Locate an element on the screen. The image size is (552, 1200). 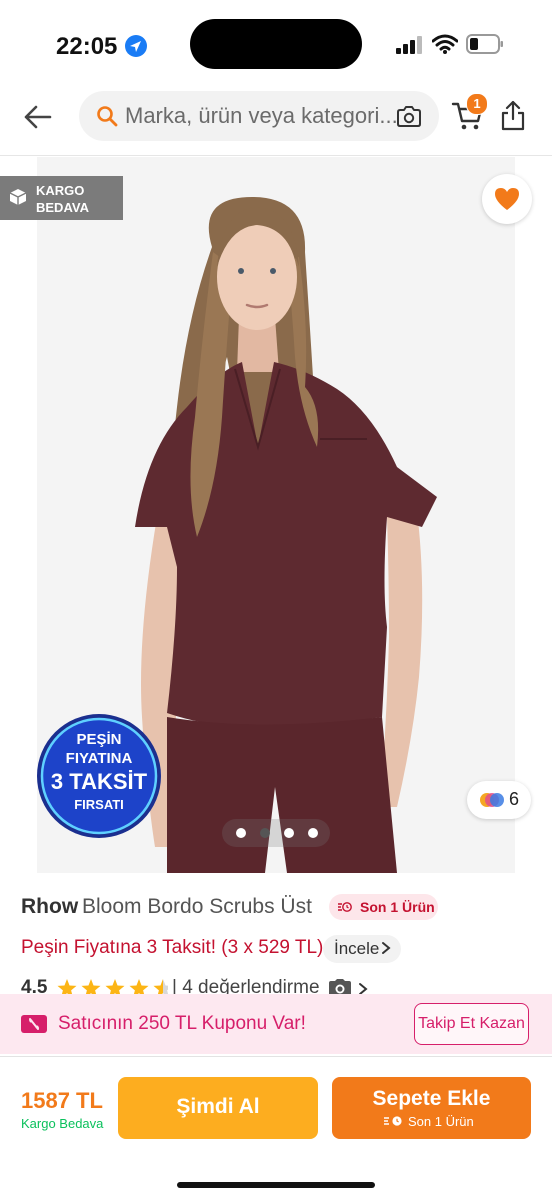
promo-line3: 3 TAKSİT is located at coordinates (99, 781).